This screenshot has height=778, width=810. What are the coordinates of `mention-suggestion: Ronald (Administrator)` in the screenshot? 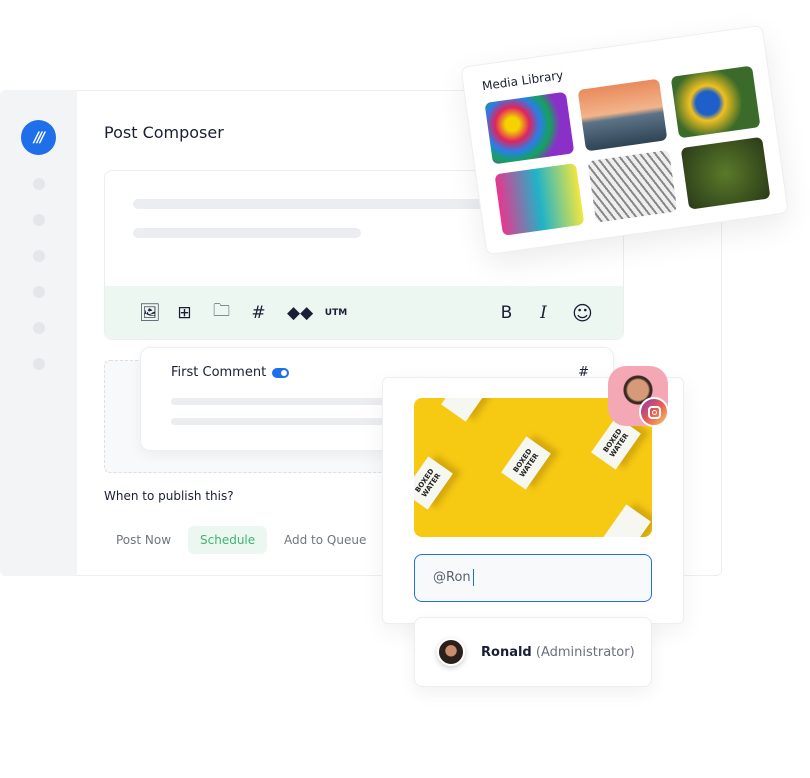 It's located at (533, 652).